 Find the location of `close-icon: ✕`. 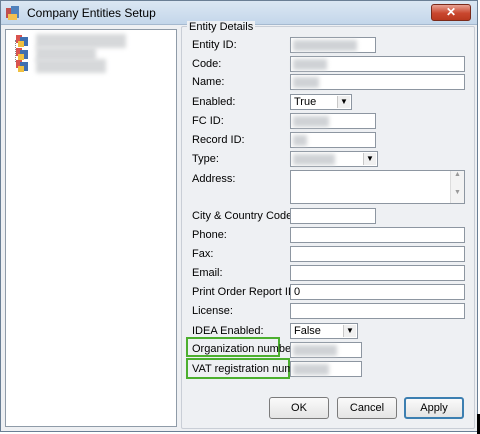

close-icon: ✕ is located at coordinates (451, 12).